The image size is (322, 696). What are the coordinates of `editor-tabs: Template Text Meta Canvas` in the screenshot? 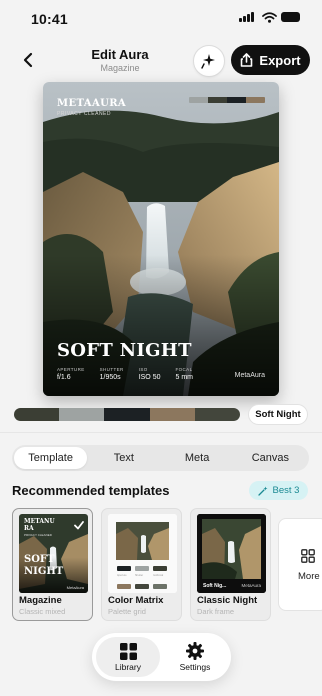 It's located at (160, 458).